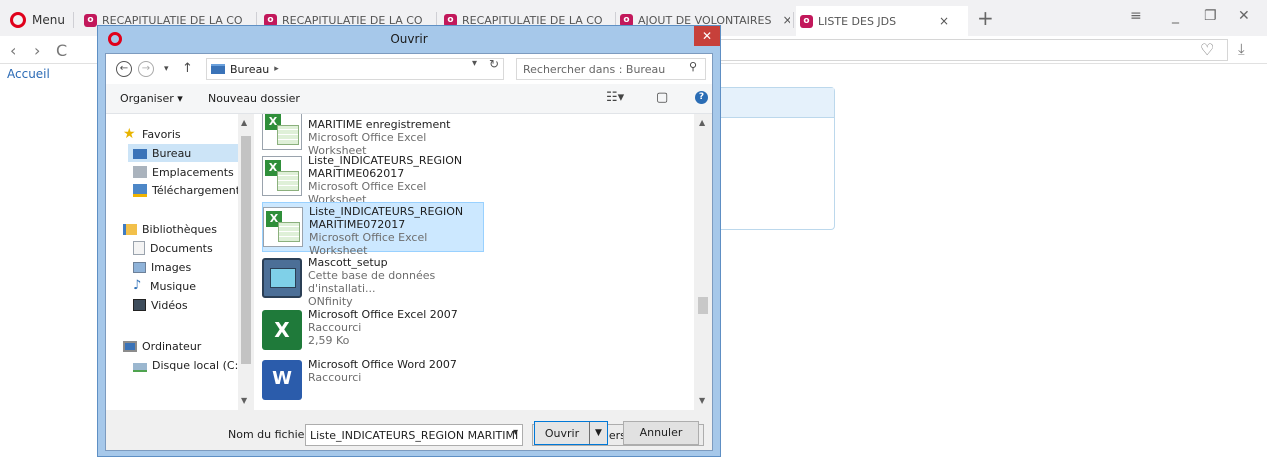 This screenshot has width=1267, height=459. I want to click on browser-menu-button: Menu, so click(37, 20).